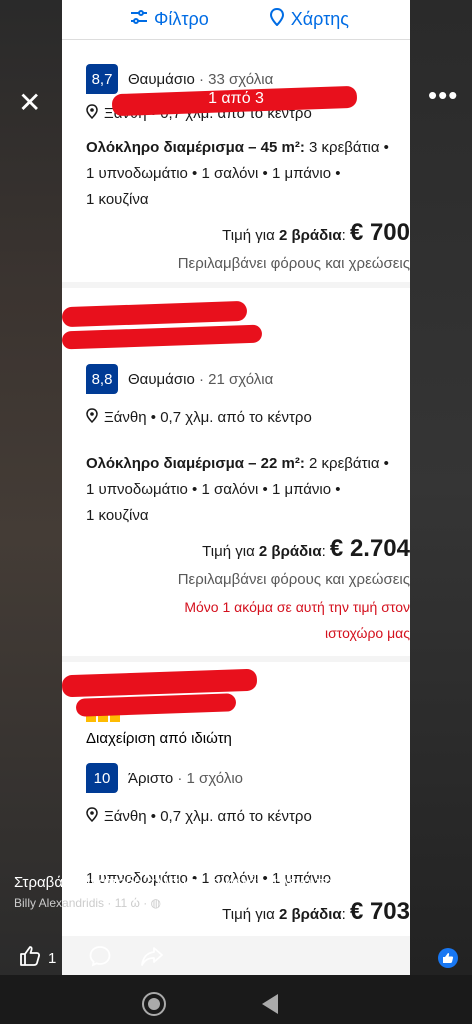  What do you see at coordinates (236, 957) in the screenshot?
I see `action-bar: 1` at bounding box center [236, 957].